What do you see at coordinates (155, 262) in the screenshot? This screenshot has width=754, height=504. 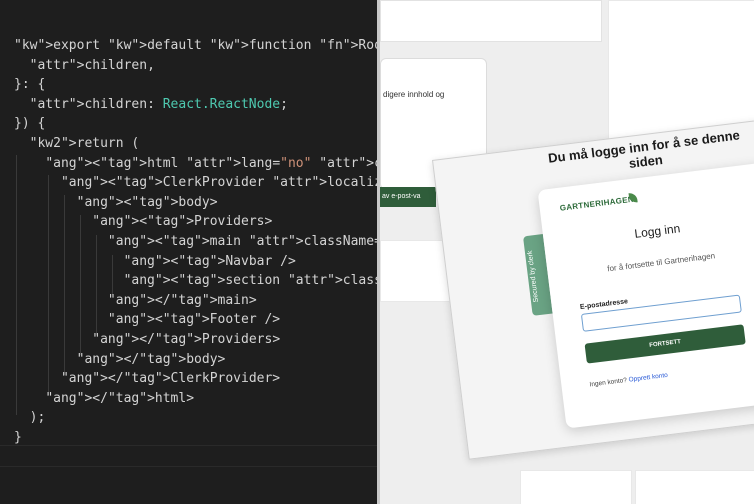 I see `code-line: "ang"><"tag">Navbar />` at bounding box center [155, 262].